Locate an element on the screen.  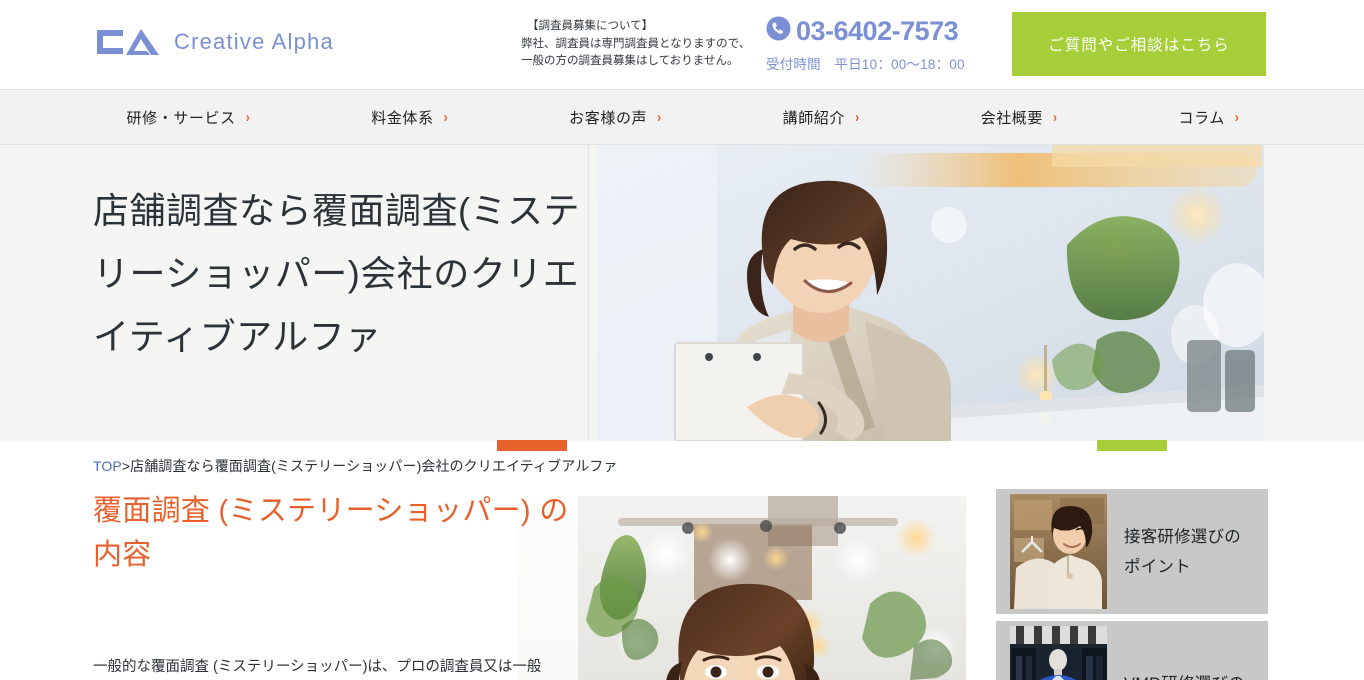
site-logo: Creative Alpha is located at coordinates (228, 44).